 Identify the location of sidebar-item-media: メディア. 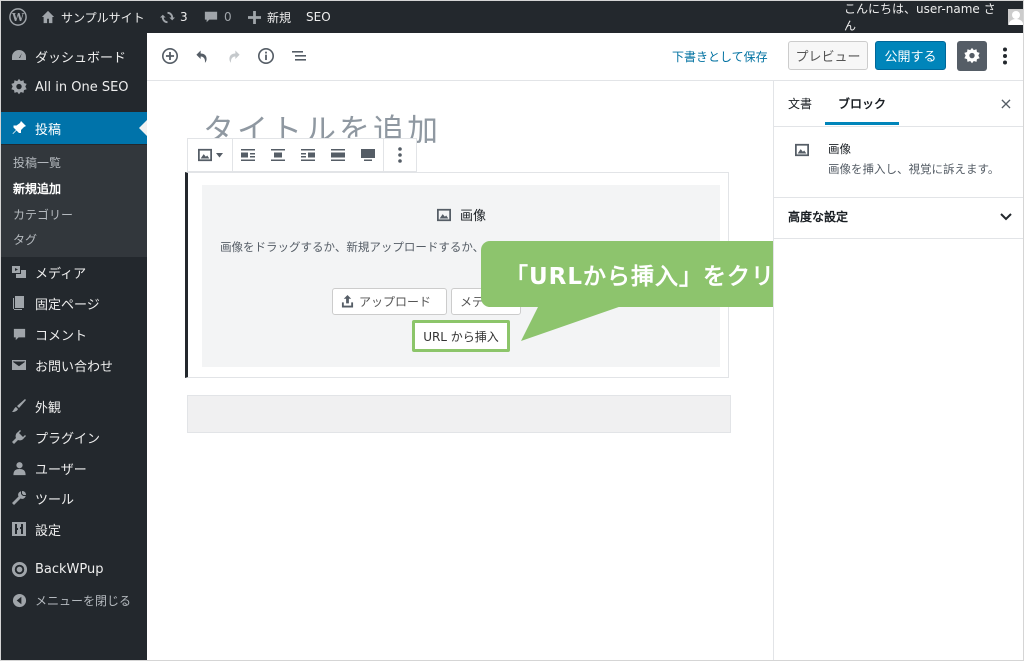
(74, 272).